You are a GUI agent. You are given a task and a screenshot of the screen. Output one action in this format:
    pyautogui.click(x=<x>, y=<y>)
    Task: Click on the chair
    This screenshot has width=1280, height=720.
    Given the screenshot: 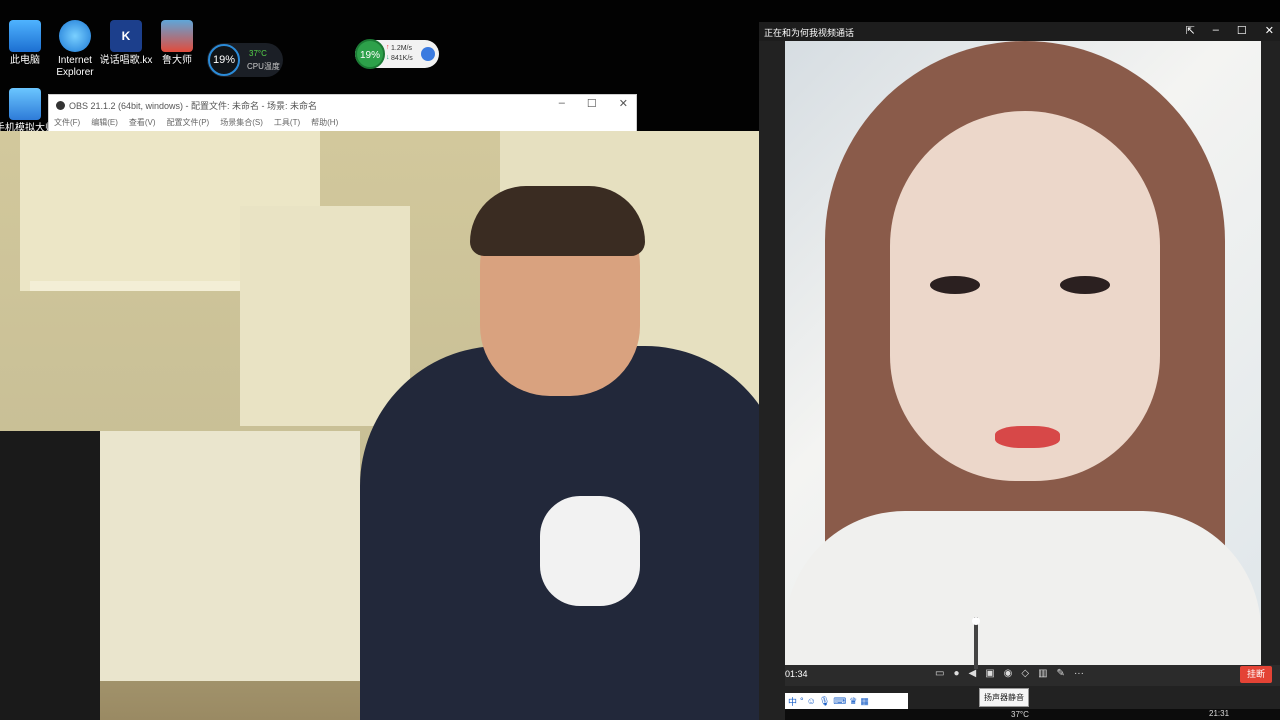 What is the action you would take?
    pyautogui.click(x=50, y=575)
    